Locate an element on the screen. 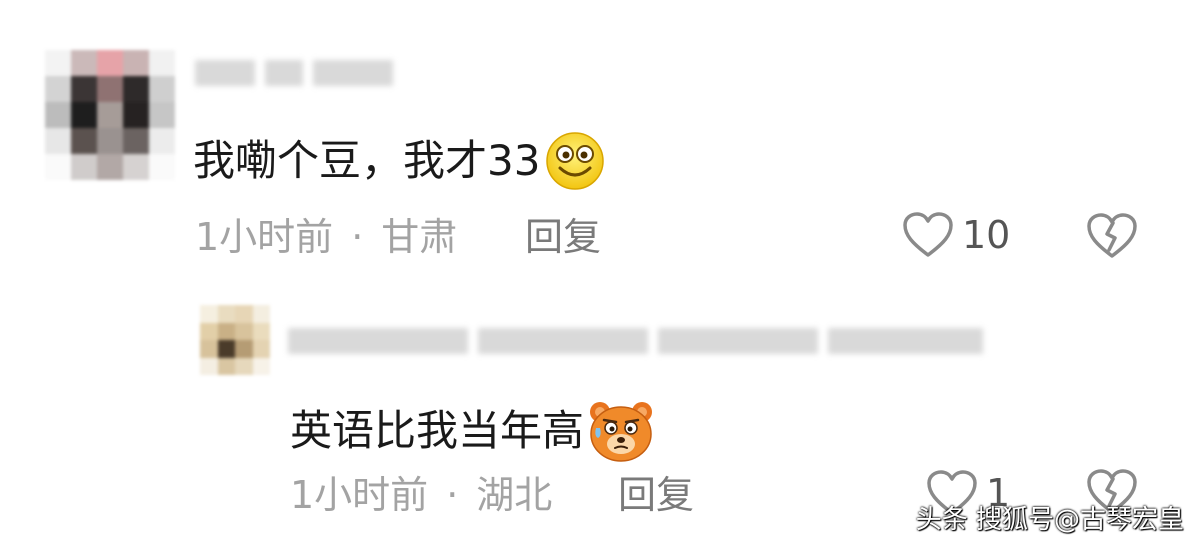 The width and height of the screenshot is (1200, 546). comment-location: 湖北 is located at coordinates (514, 495).